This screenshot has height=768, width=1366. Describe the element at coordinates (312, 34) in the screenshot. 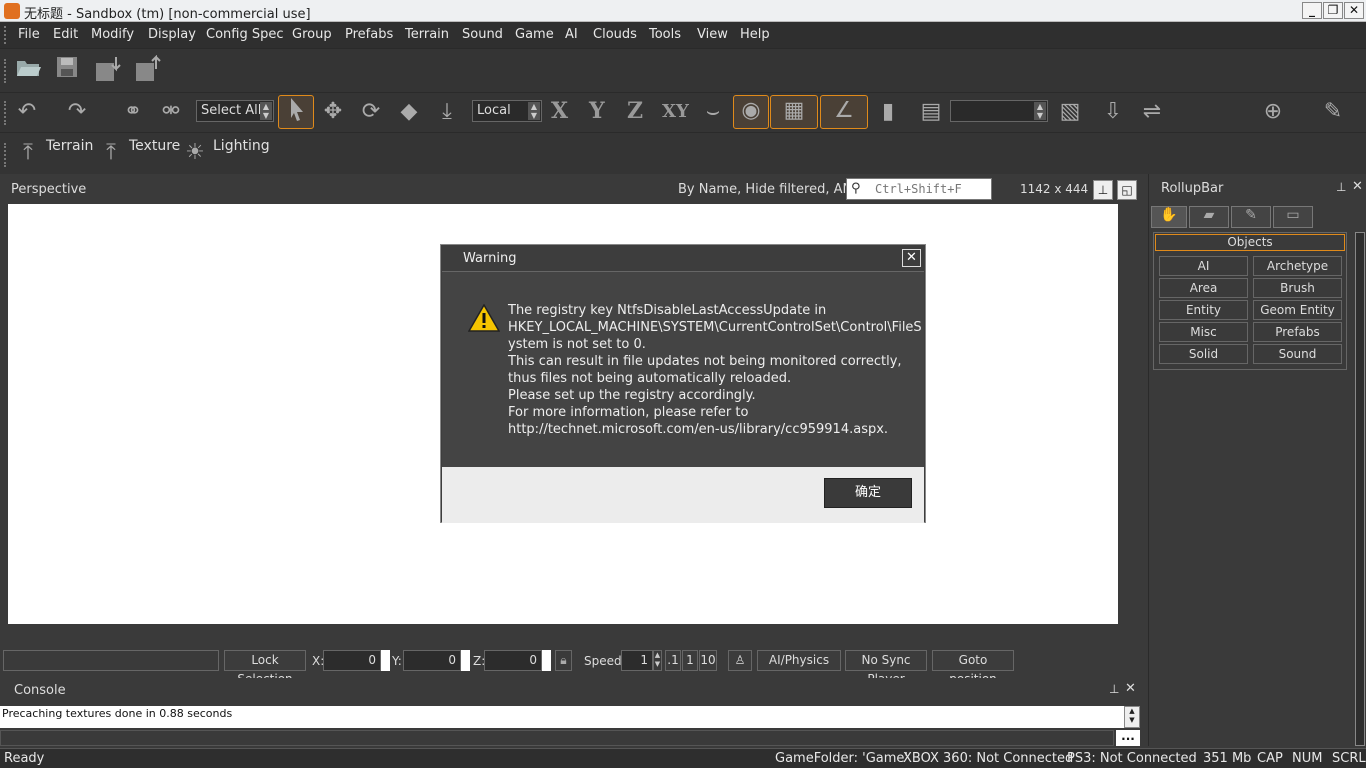

I see `menu-group: Group` at that location.